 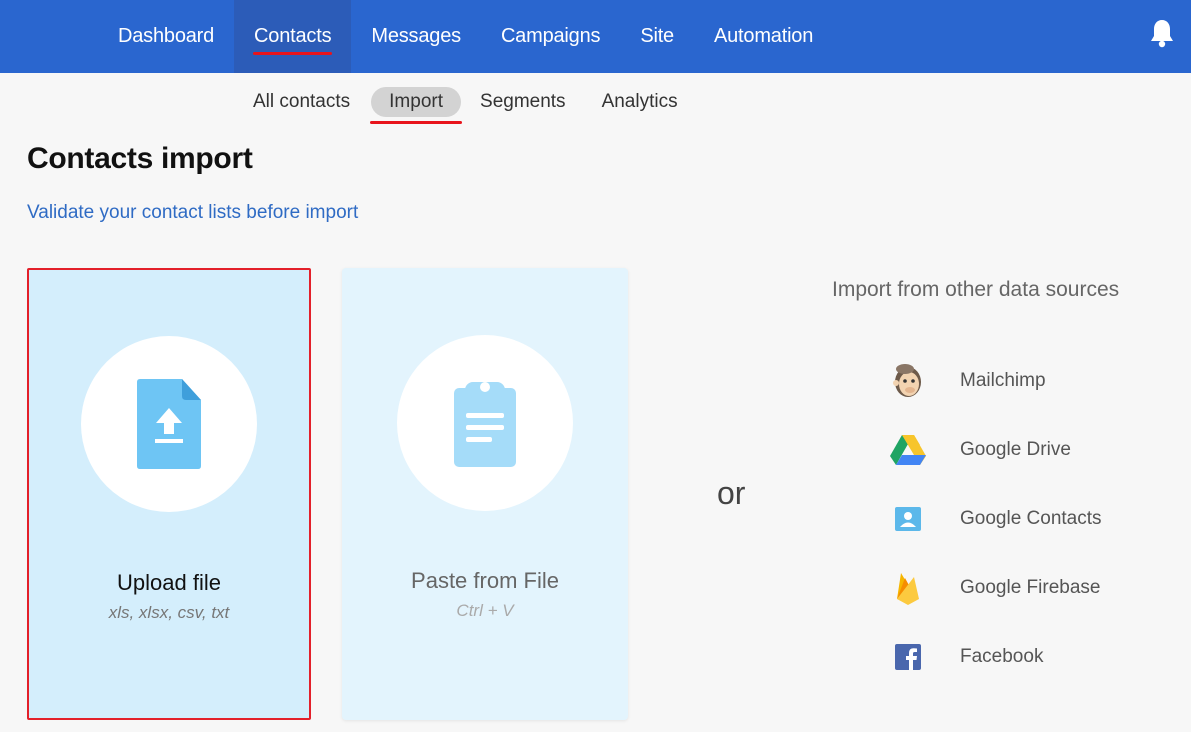 What do you see at coordinates (1162, 33) in the screenshot?
I see `bell-icon` at bounding box center [1162, 33].